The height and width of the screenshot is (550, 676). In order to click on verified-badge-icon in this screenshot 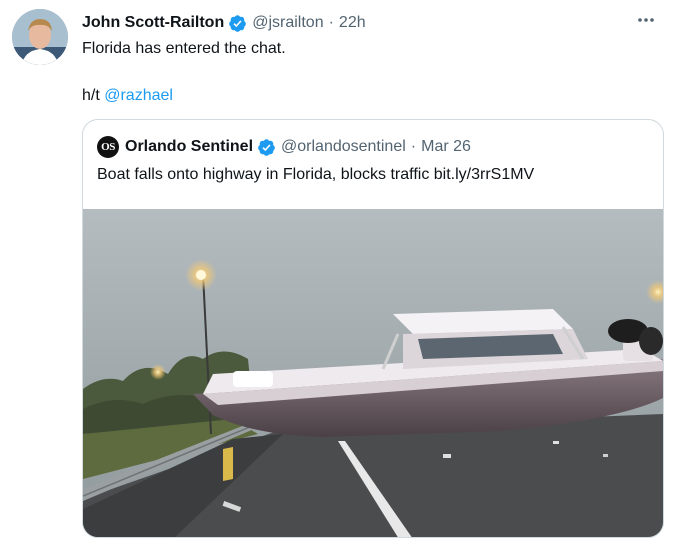, I will do `click(238, 23)`.